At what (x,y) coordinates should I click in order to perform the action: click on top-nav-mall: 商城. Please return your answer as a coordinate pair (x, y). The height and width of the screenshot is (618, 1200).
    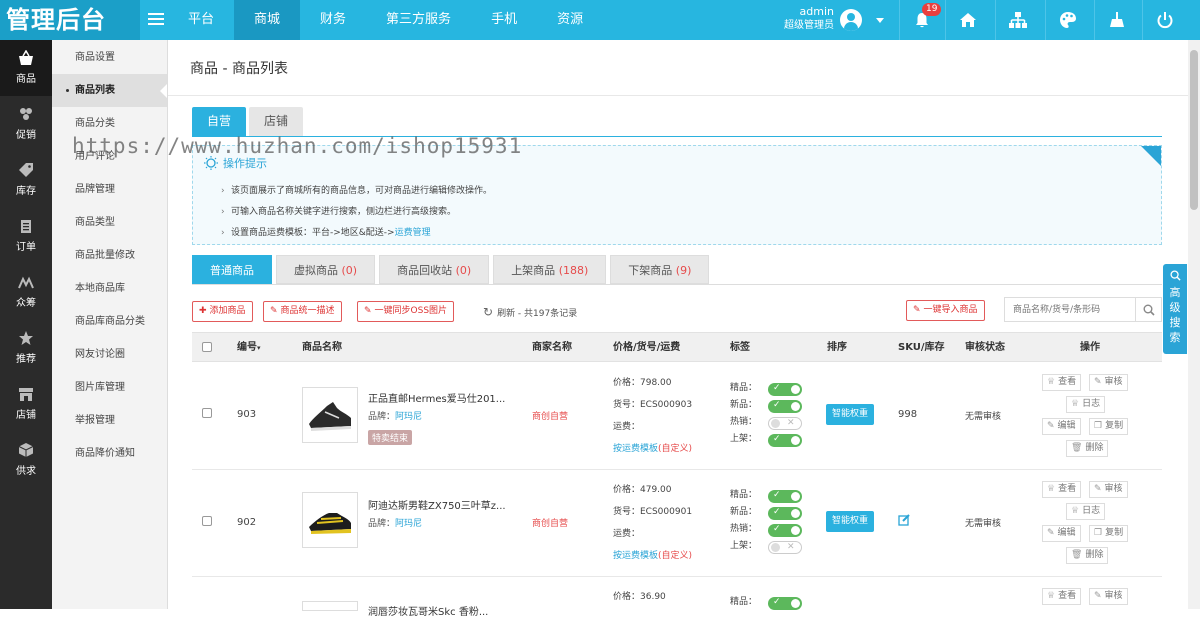
    Looking at the image, I should click on (267, 20).